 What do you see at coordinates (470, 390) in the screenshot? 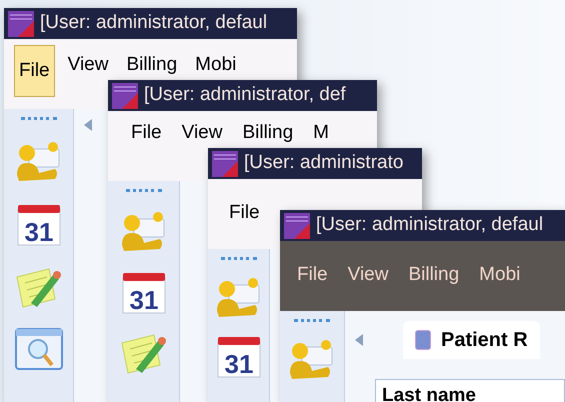
I see `last-name-field: Last name` at bounding box center [470, 390].